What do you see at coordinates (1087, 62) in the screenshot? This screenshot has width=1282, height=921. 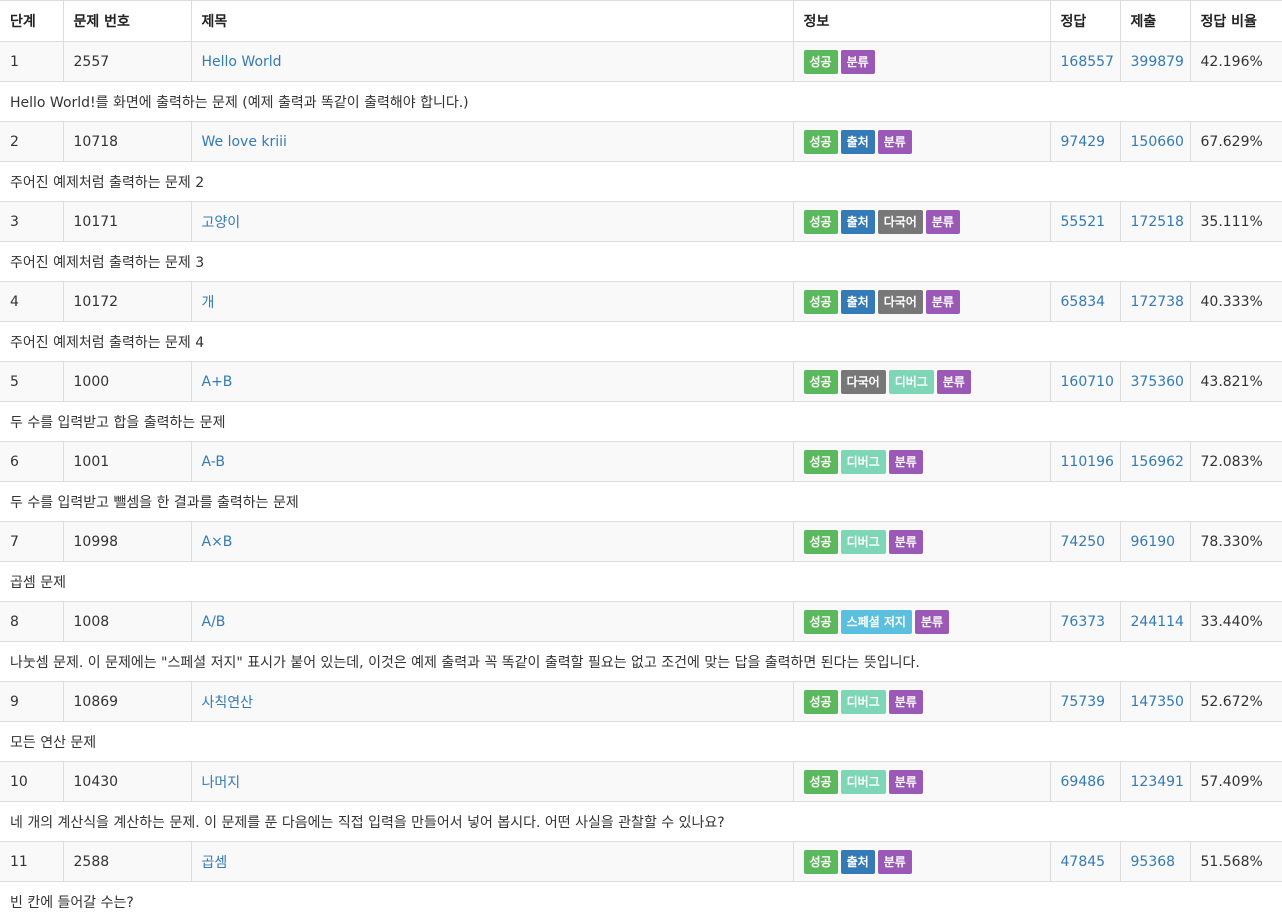 I see `accepted-count-link: 168557` at bounding box center [1087, 62].